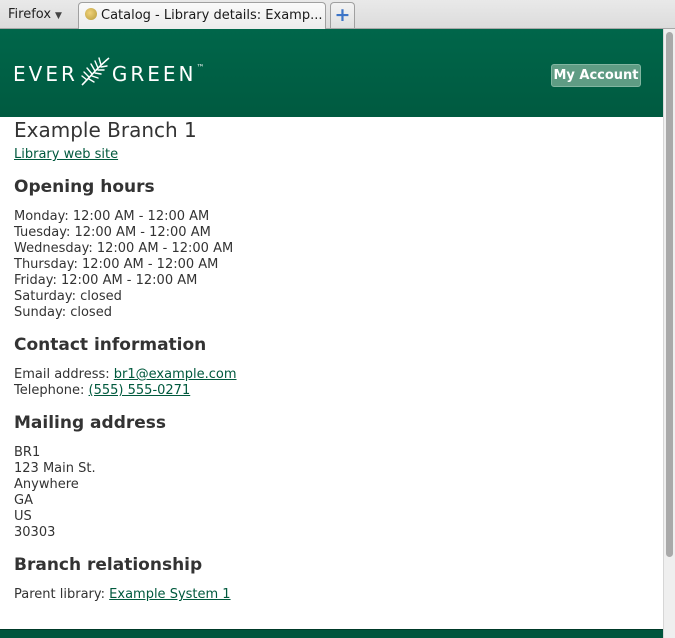 The width and height of the screenshot is (675, 638). I want to click on hours-line: Friday: 12:00 AM - 12:00 AM, so click(106, 280).